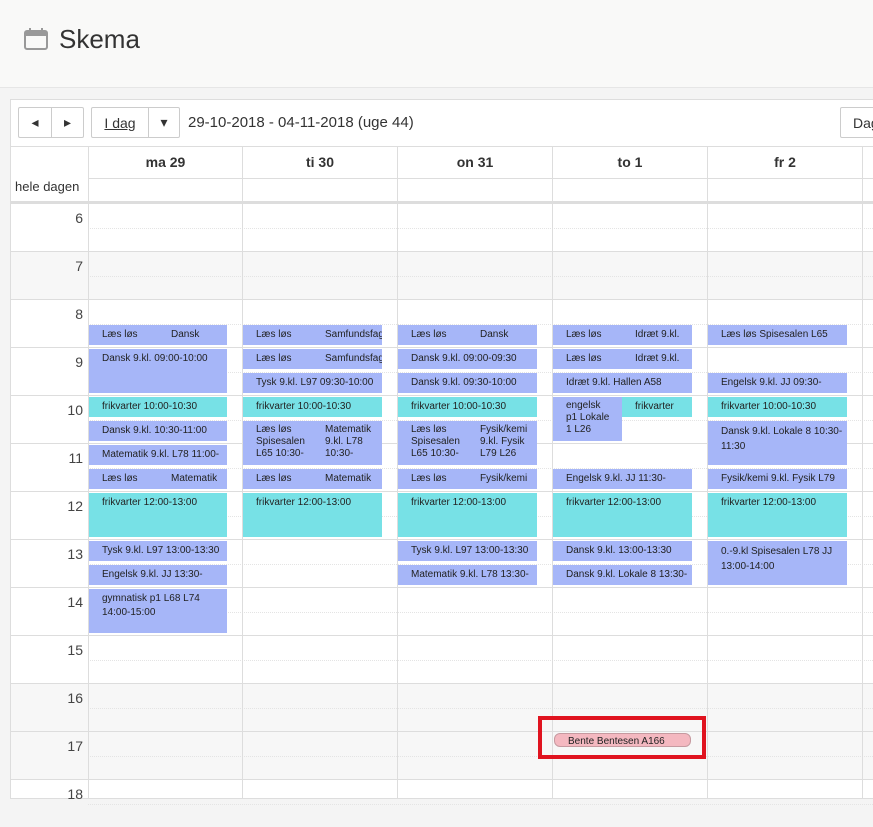 This screenshot has height=827, width=873. Describe the element at coordinates (165, 163) in the screenshot. I see `day-header-monday: ma 29` at that location.